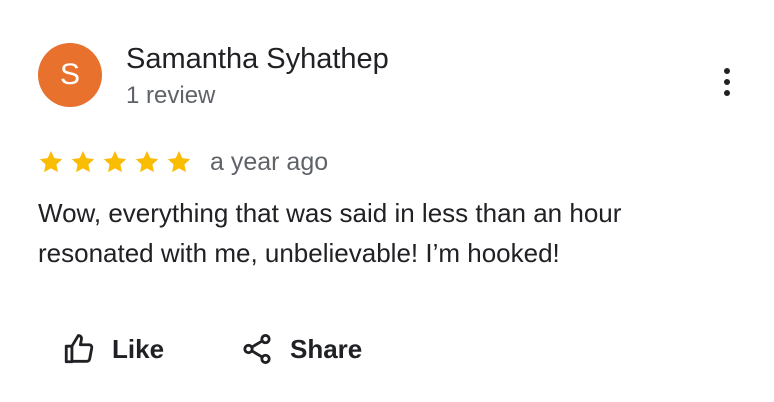  I want to click on reviewer-review-count: 1 review, so click(170, 96).